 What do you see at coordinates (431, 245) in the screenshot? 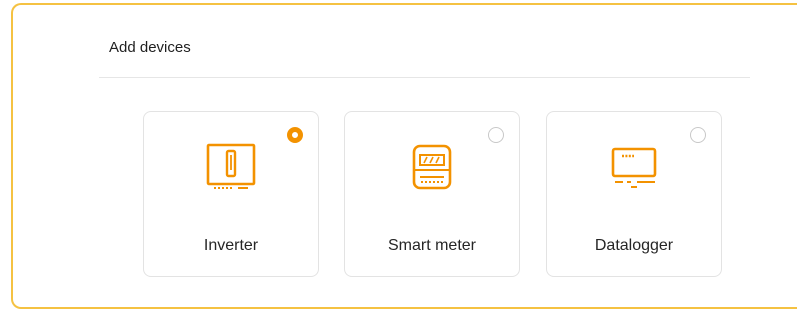
I see `device-label-smart-meter: Smart meter` at bounding box center [431, 245].